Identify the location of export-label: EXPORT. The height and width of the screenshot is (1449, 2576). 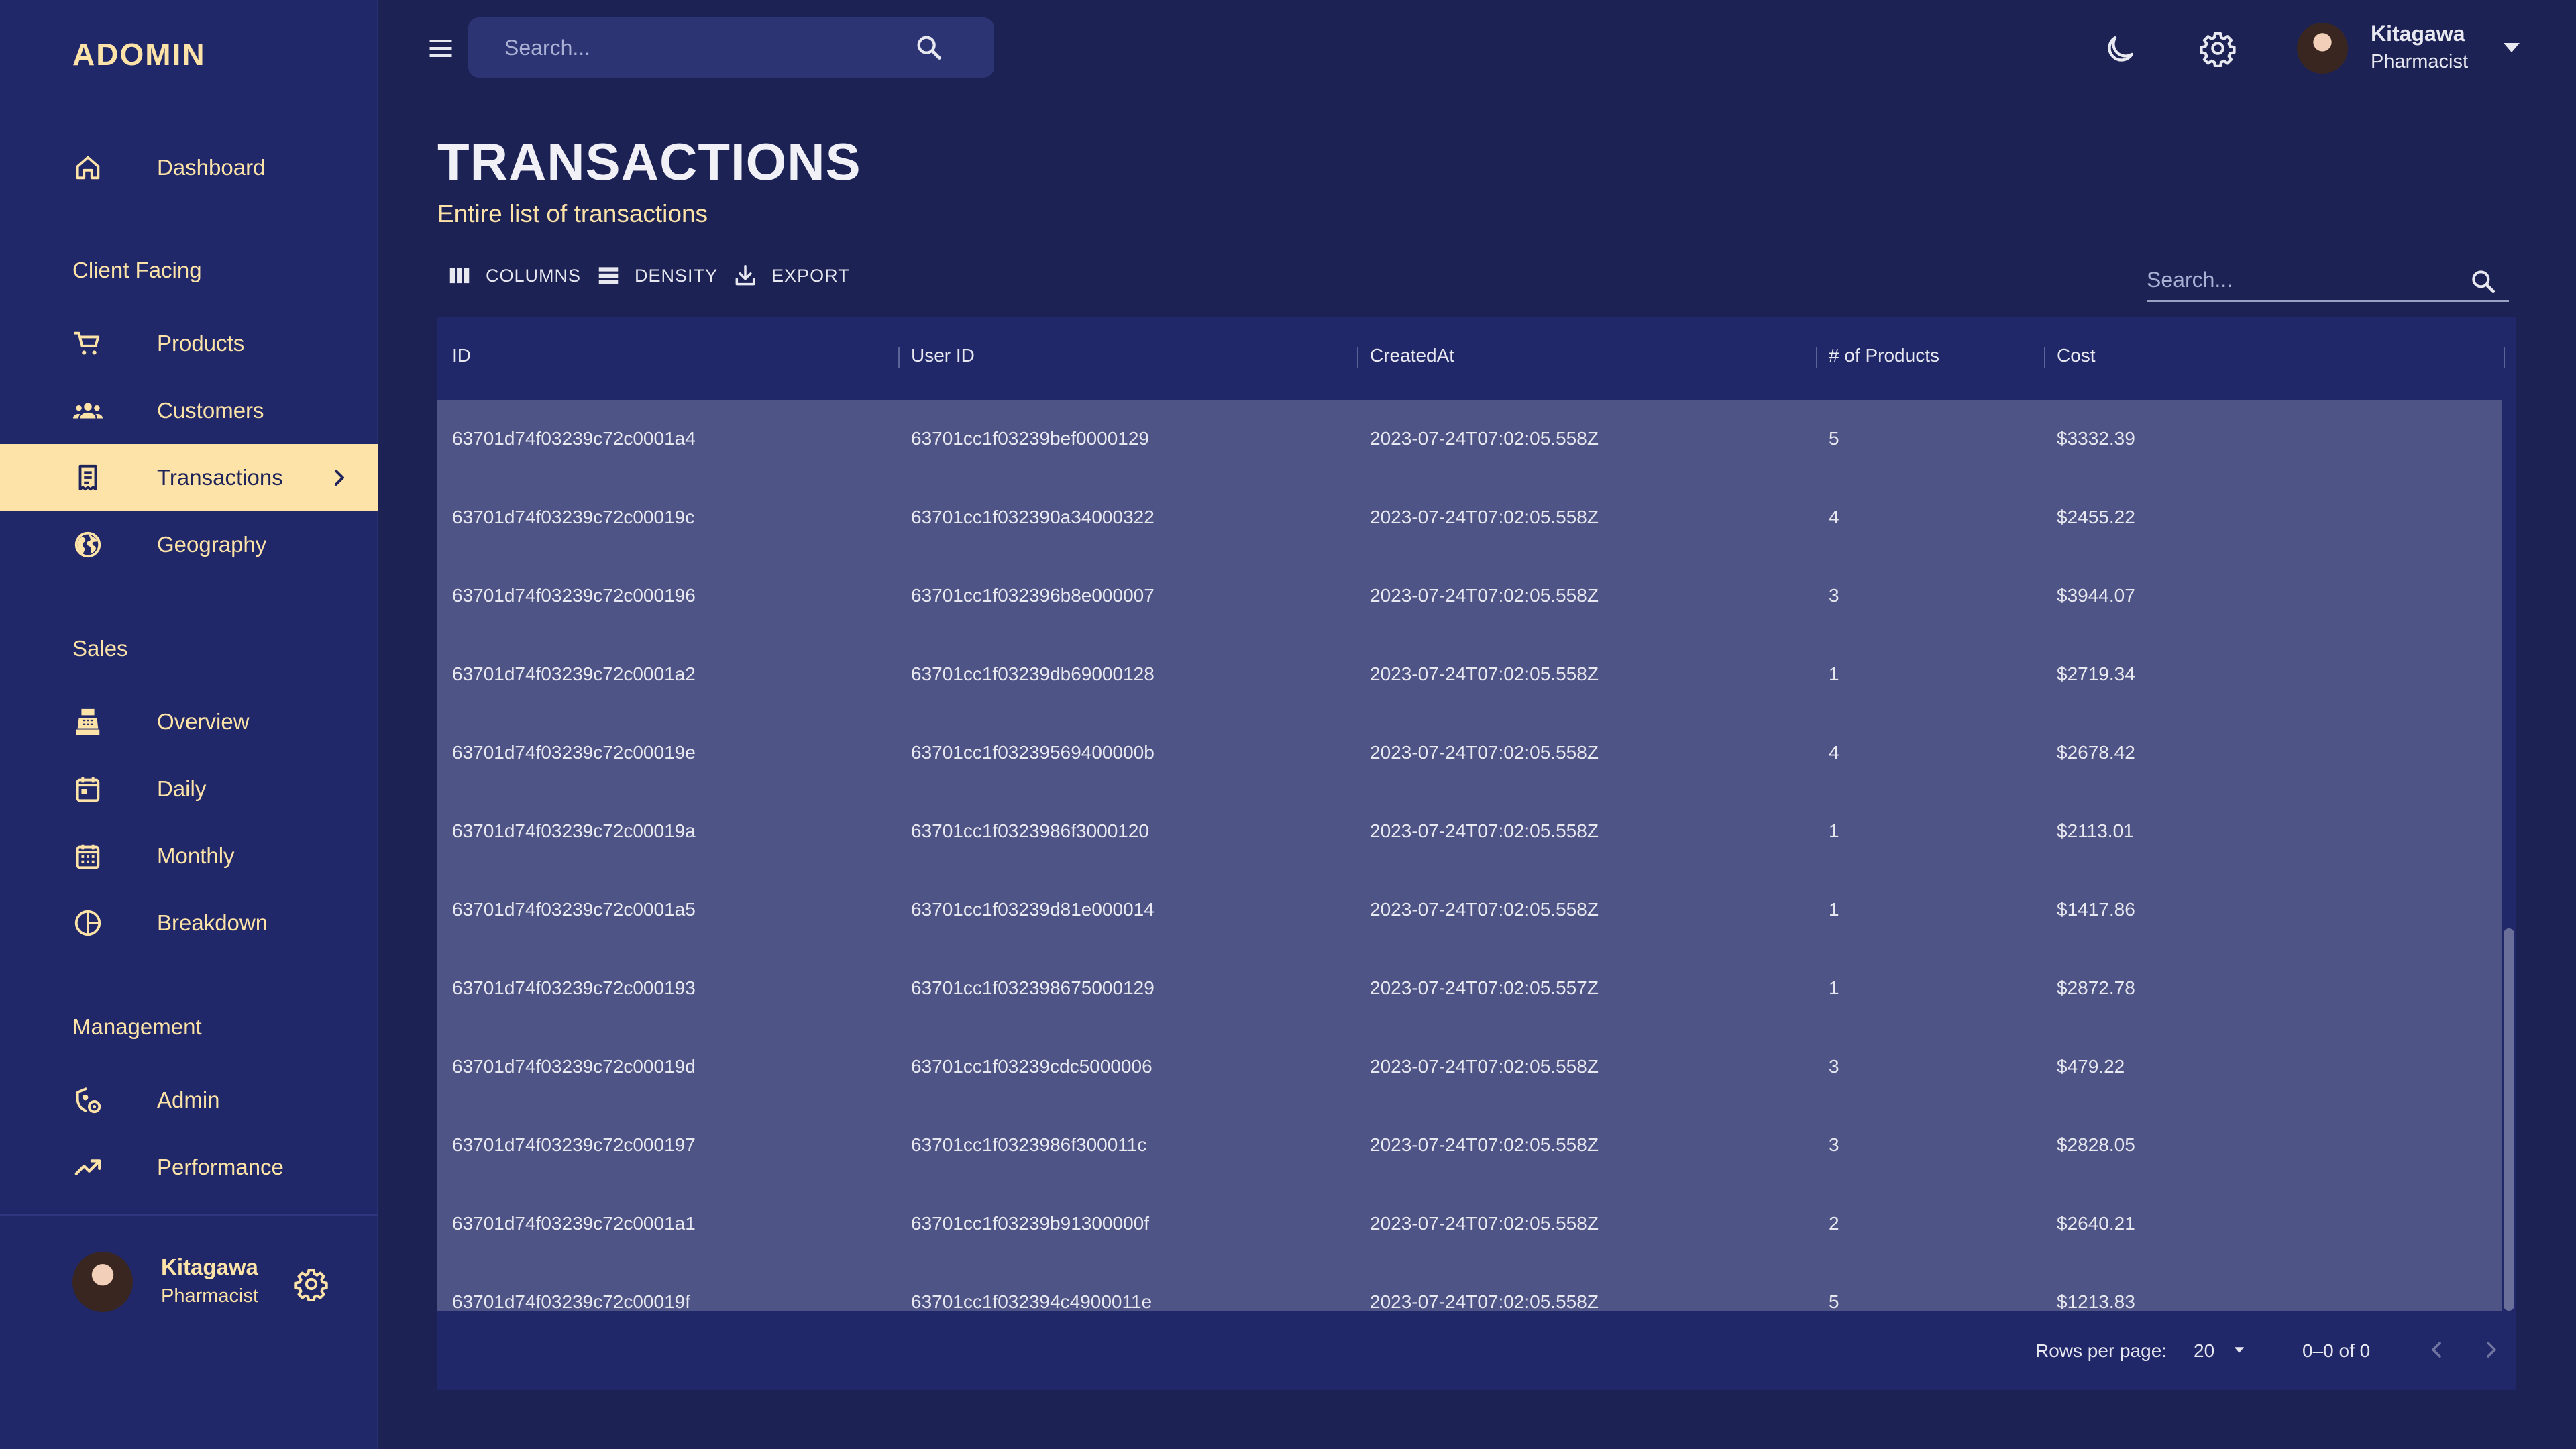
(810, 275).